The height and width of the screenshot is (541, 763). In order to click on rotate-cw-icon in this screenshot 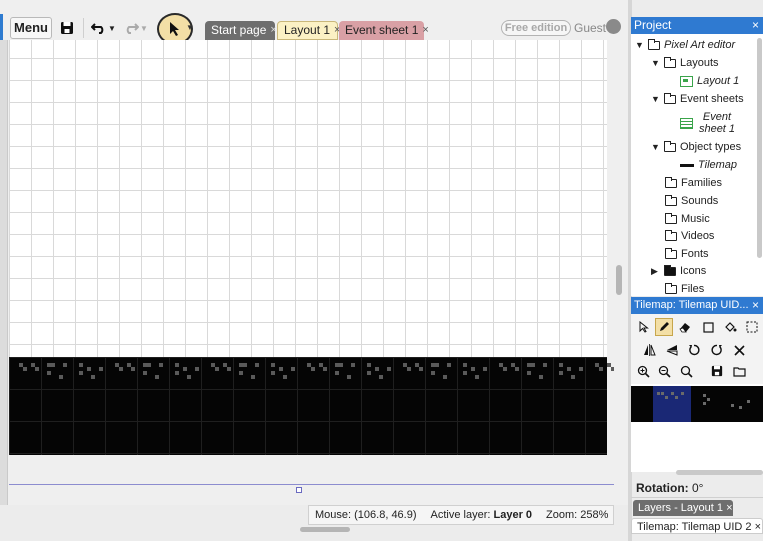, I will do `click(717, 350)`.